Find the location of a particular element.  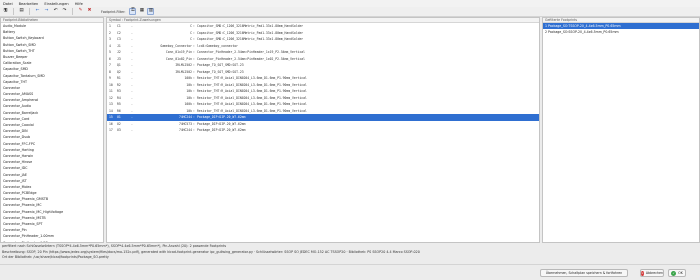

save-icon: 🖫 is located at coordinates (5, 11).